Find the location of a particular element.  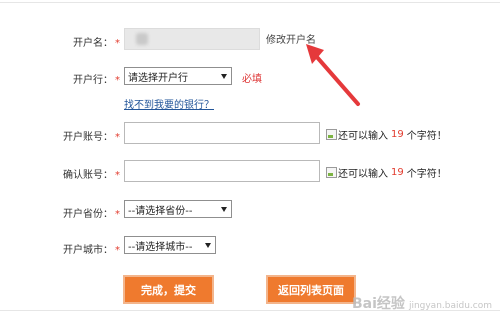

account-number-input is located at coordinates (222, 133).